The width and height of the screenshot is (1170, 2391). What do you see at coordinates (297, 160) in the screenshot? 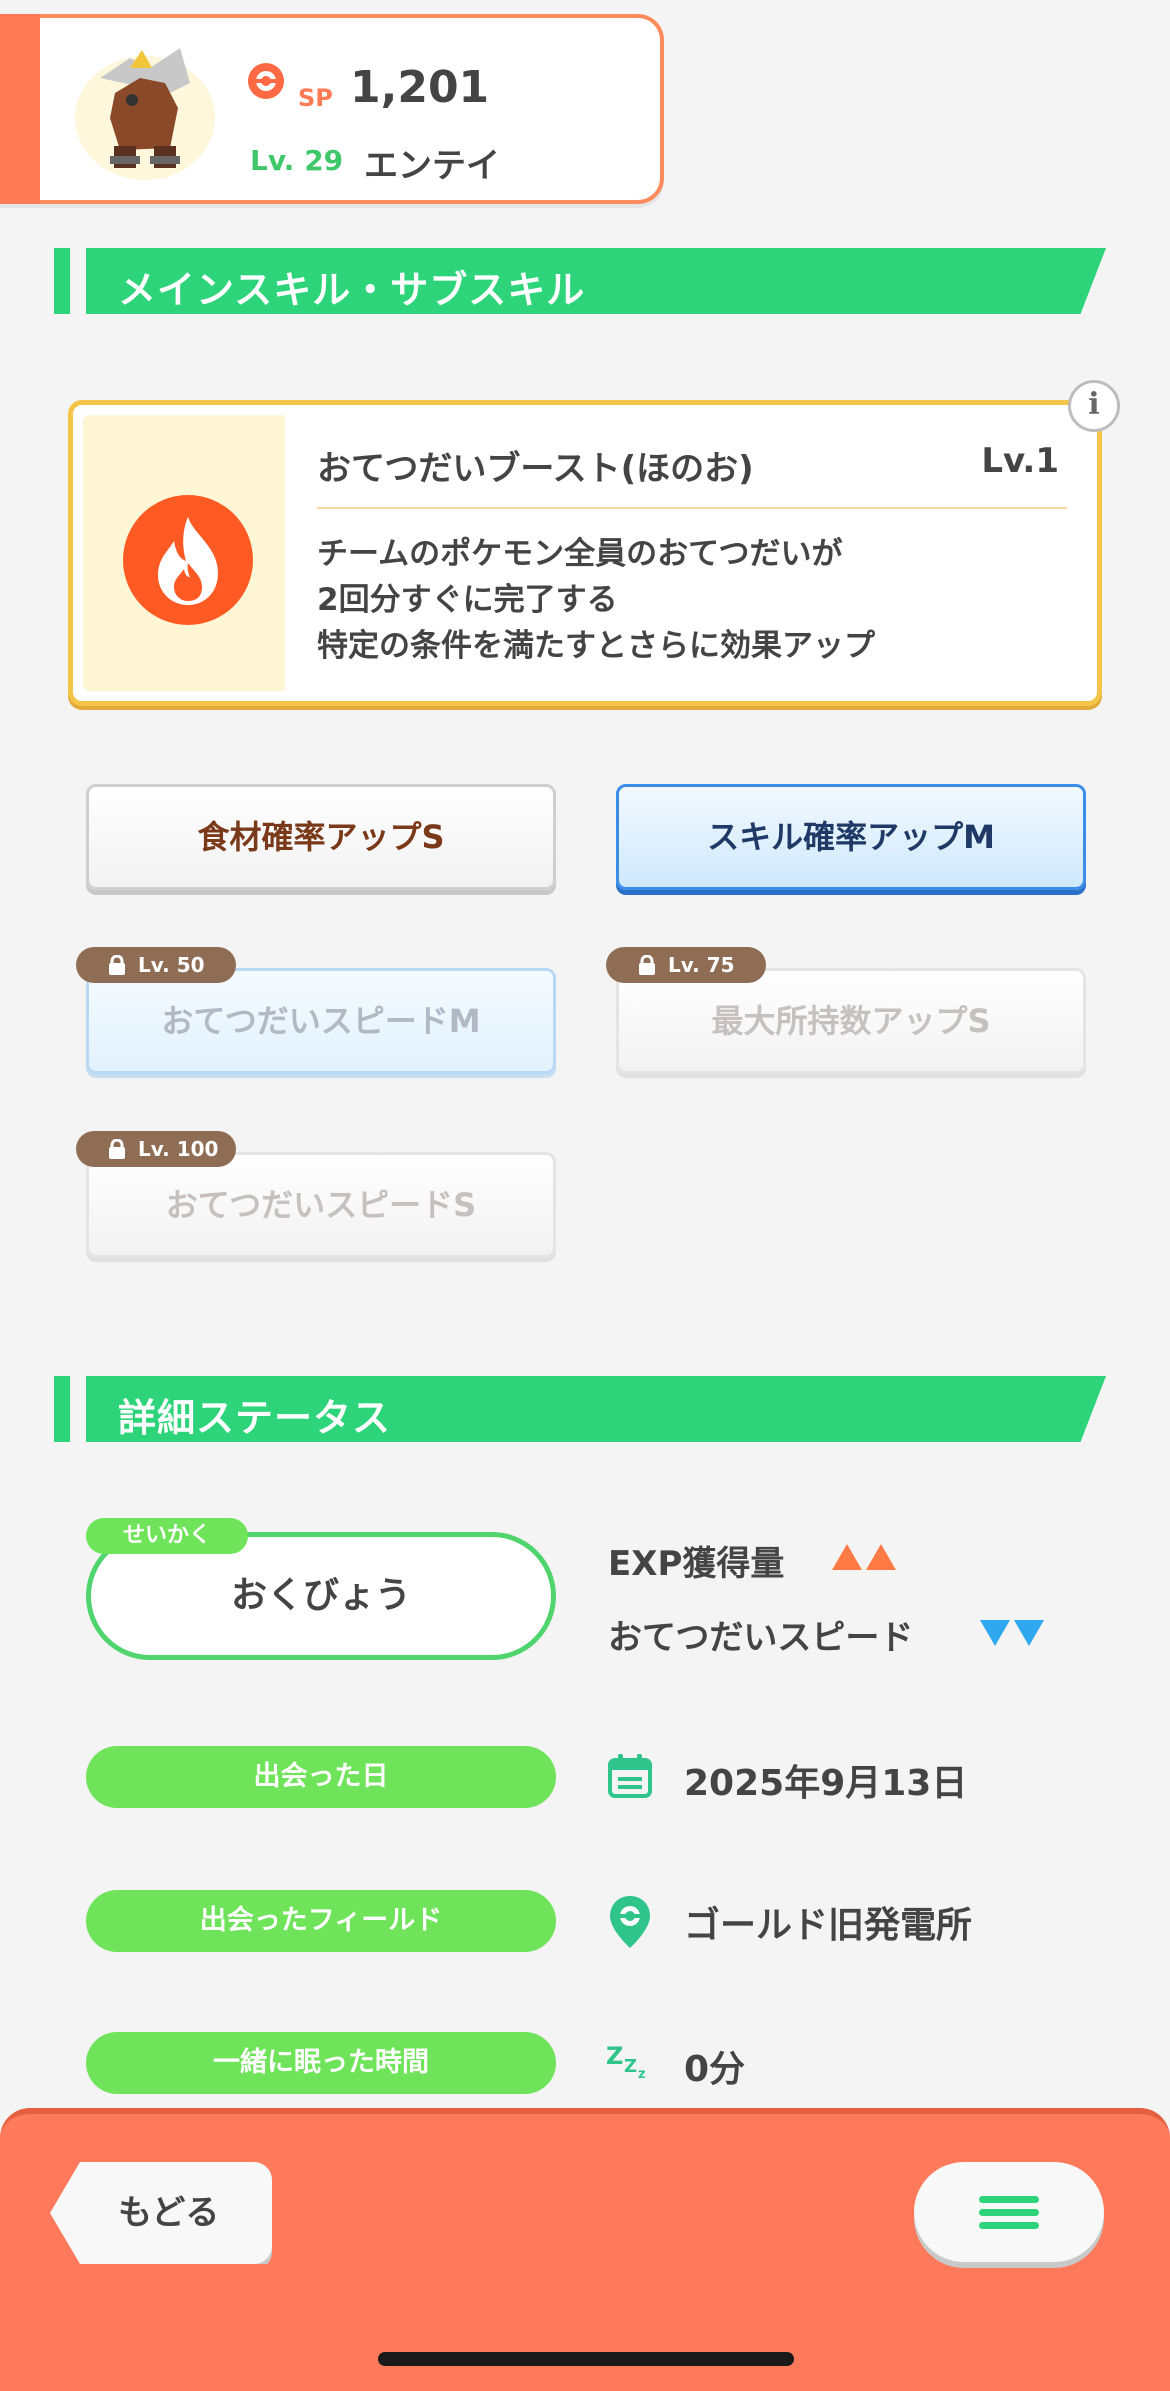
I see `pokemon-level: Lv. 29` at bounding box center [297, 160].